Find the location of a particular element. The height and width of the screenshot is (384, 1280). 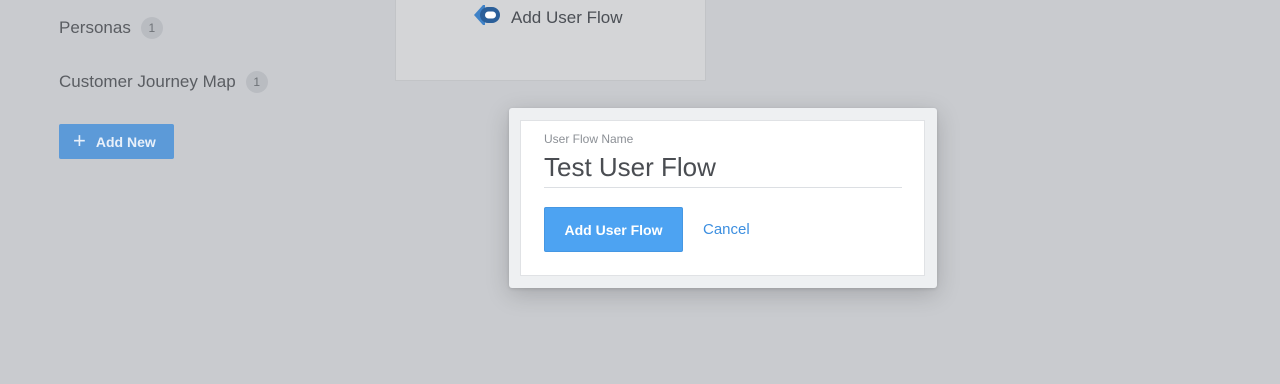

user-flow-card: Add User Flow is located at coordinates (550, 40).